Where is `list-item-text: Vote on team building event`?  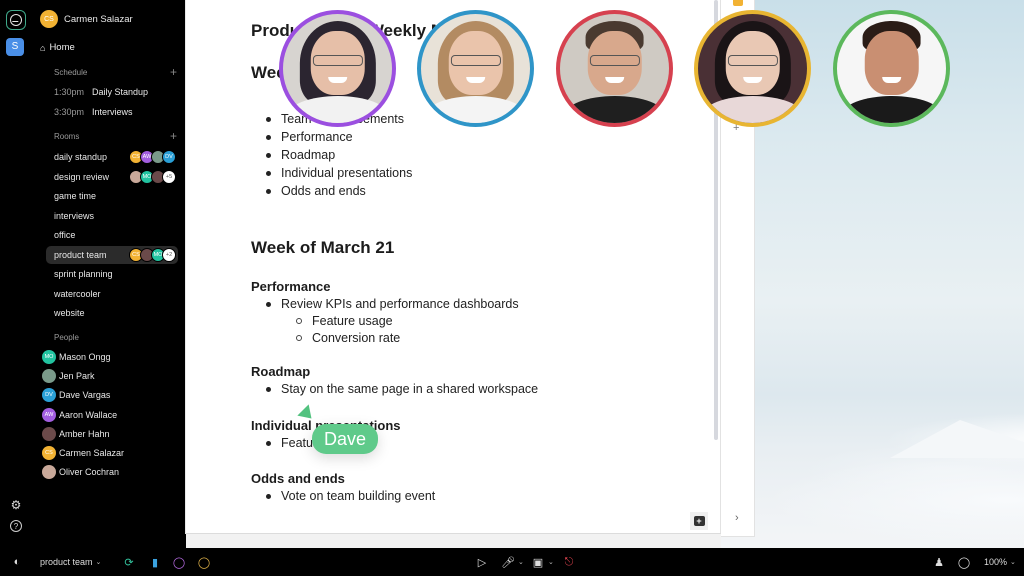 list-item-text: Vote on team building event is located at coordinates (358, 496).